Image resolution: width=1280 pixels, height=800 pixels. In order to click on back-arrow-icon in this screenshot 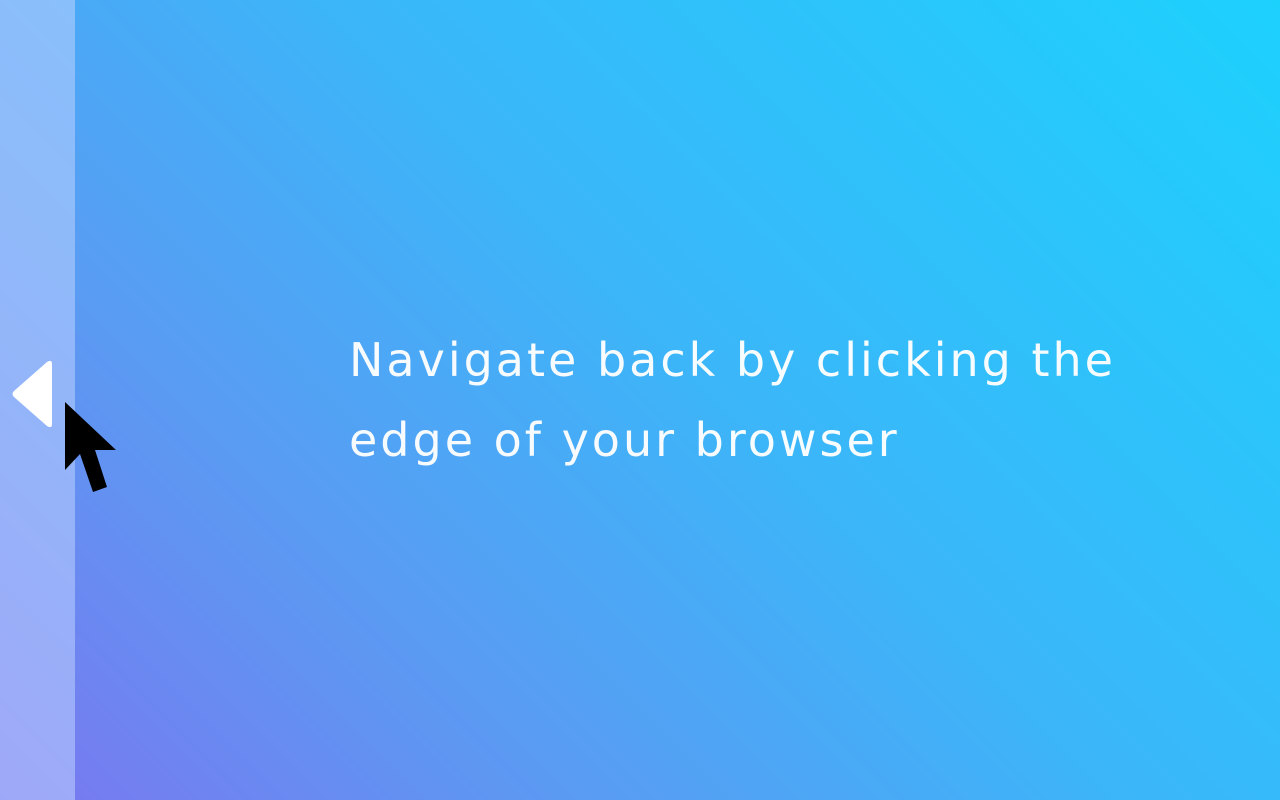, I will do `click(33, 394)`.